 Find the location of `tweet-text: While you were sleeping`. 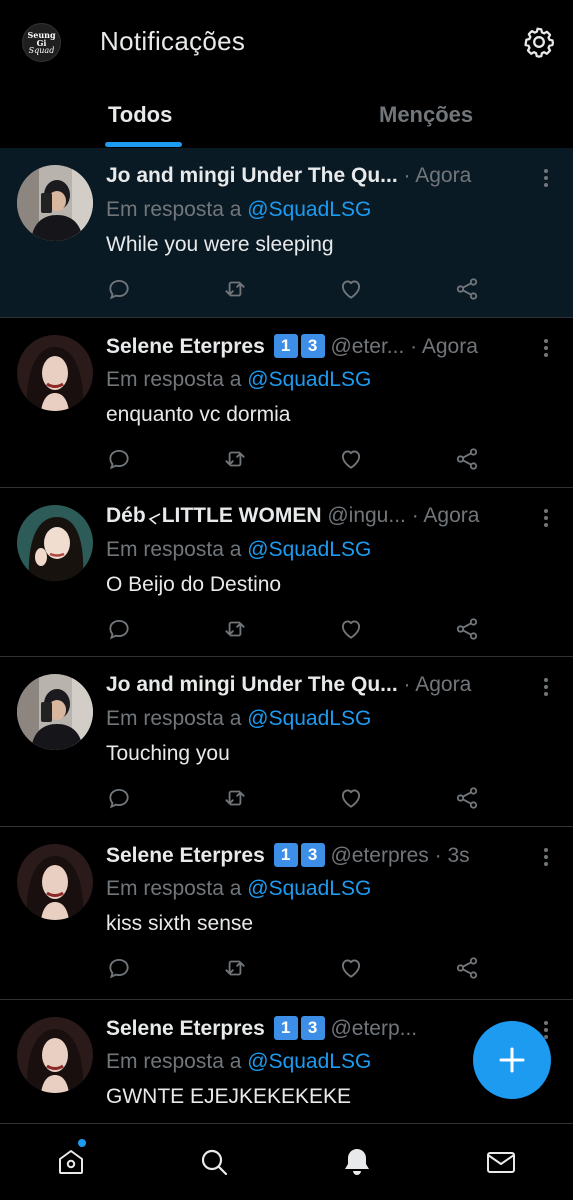

tweet-text: While you were sleeping is located at coordinates (220, 244).